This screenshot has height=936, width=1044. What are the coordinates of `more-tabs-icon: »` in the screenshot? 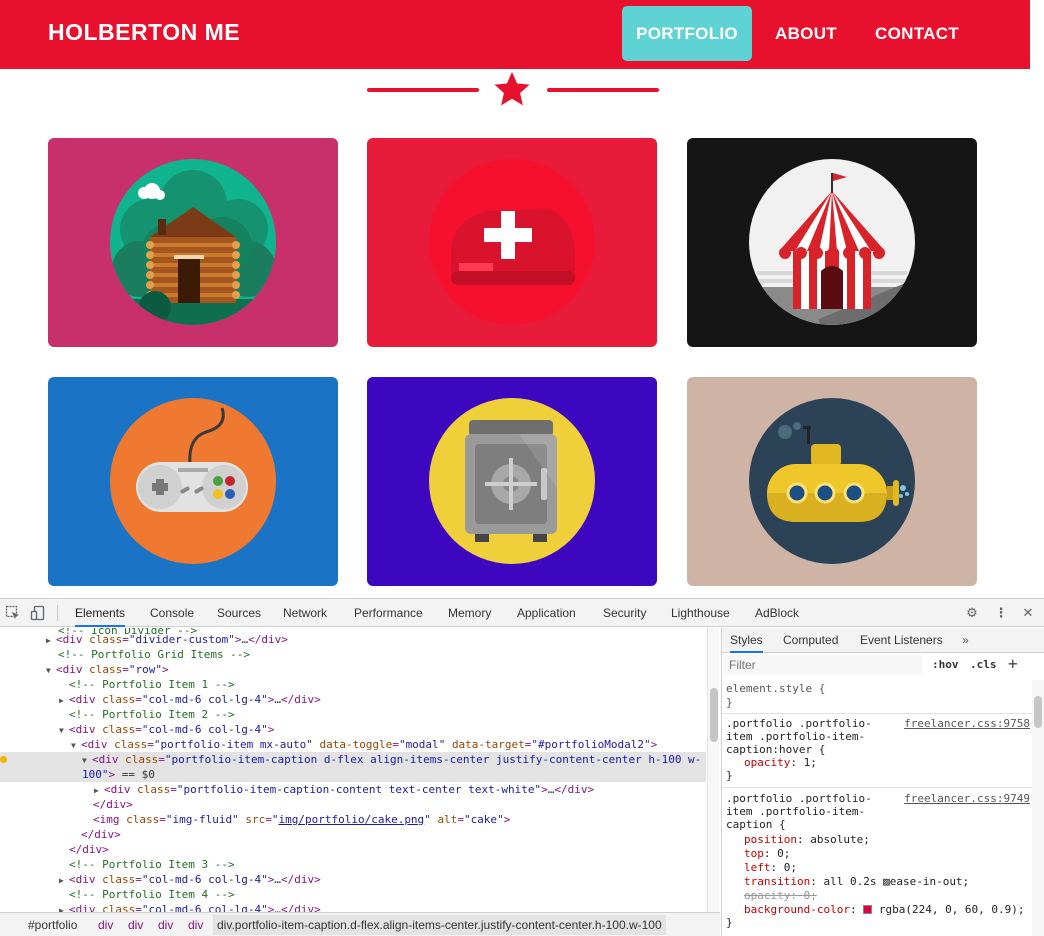 It's located at (965, 640).